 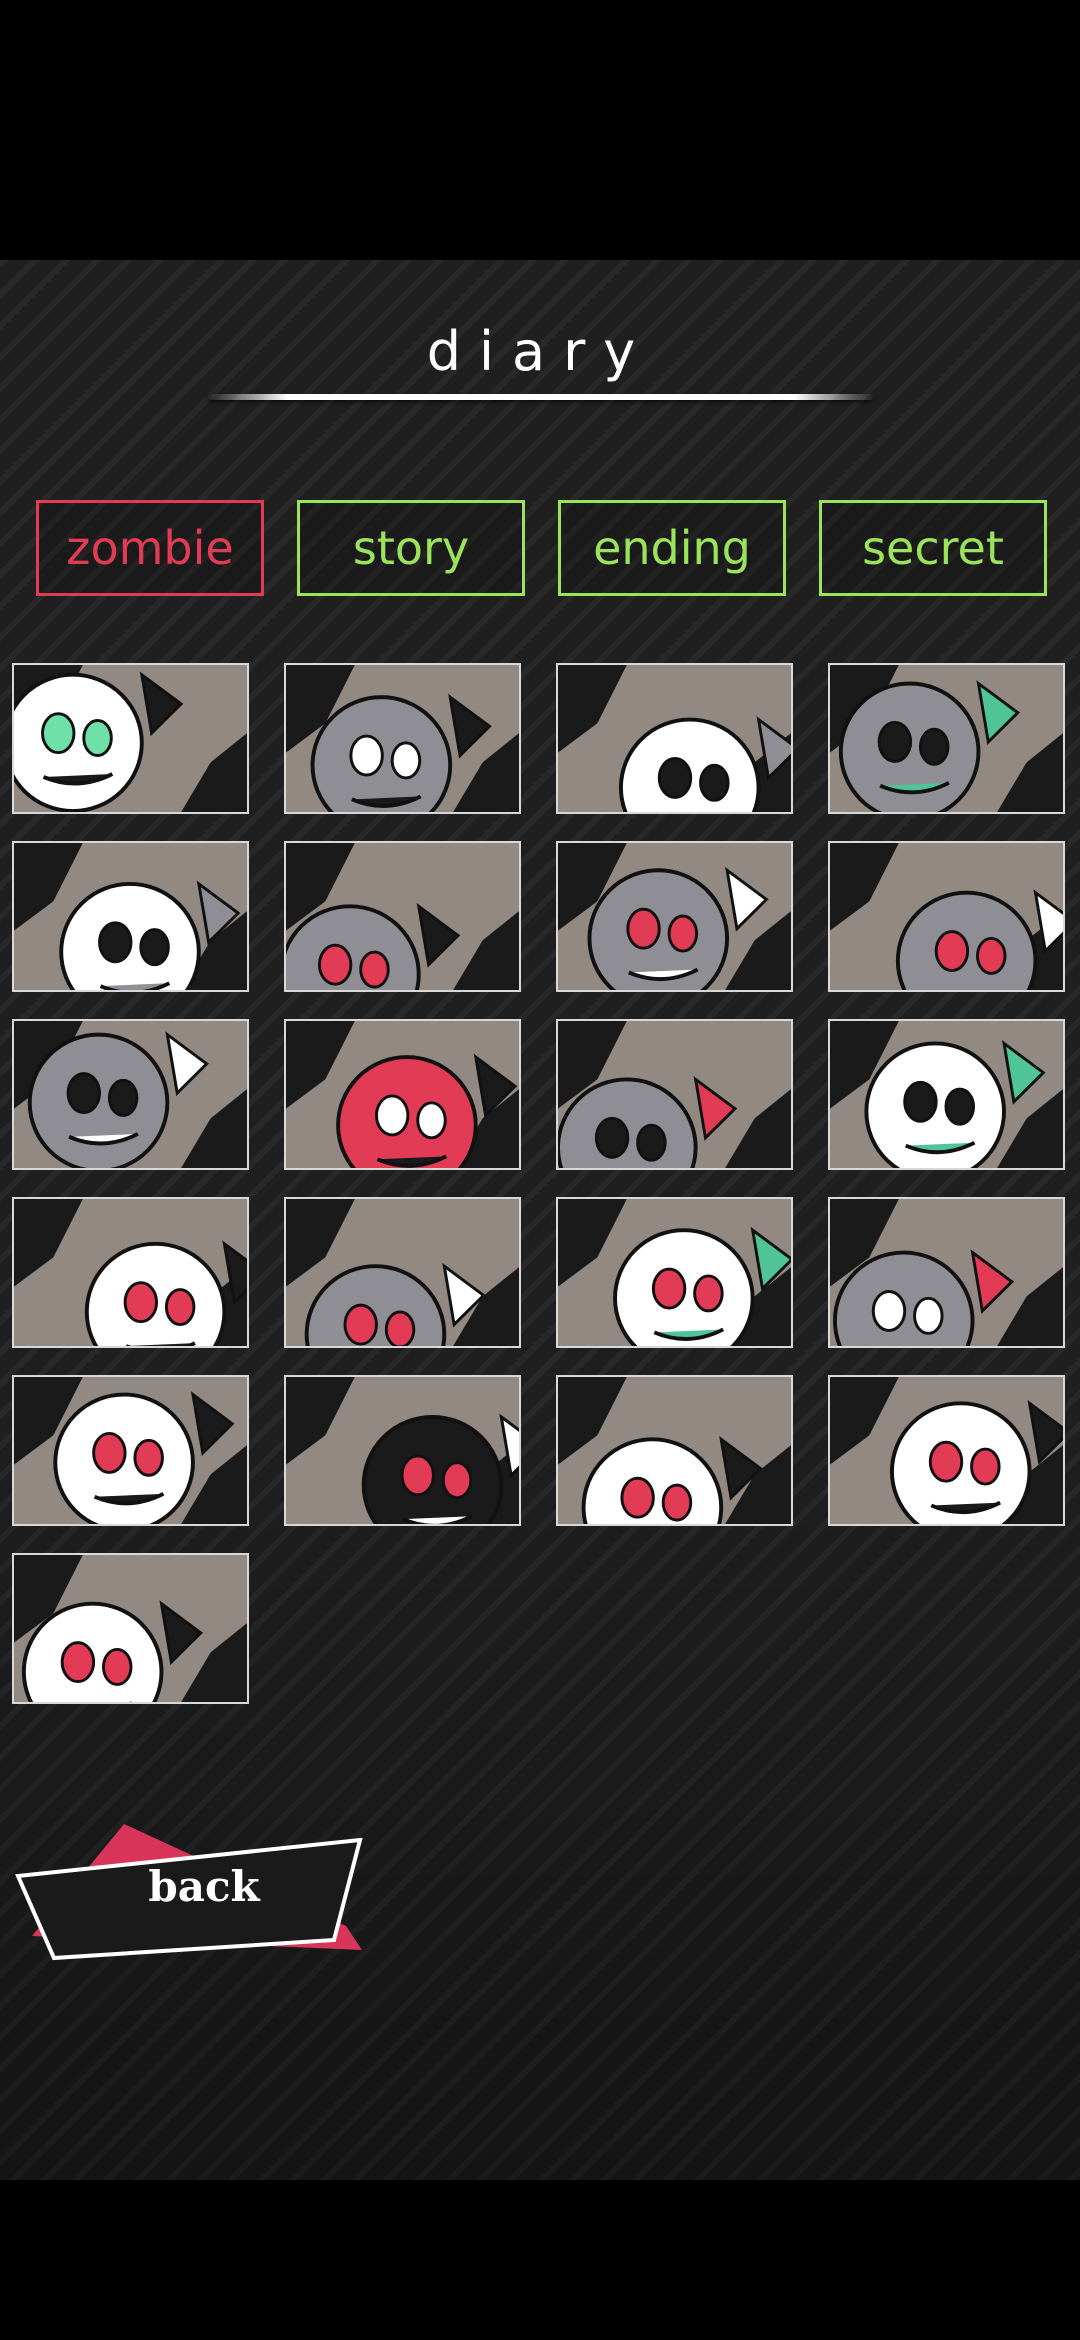 What do you see at coordinates (130, 1272) in the screenshot?
I see `white-hair-zombie-thumbnail` at bounding box center [130, 1272].